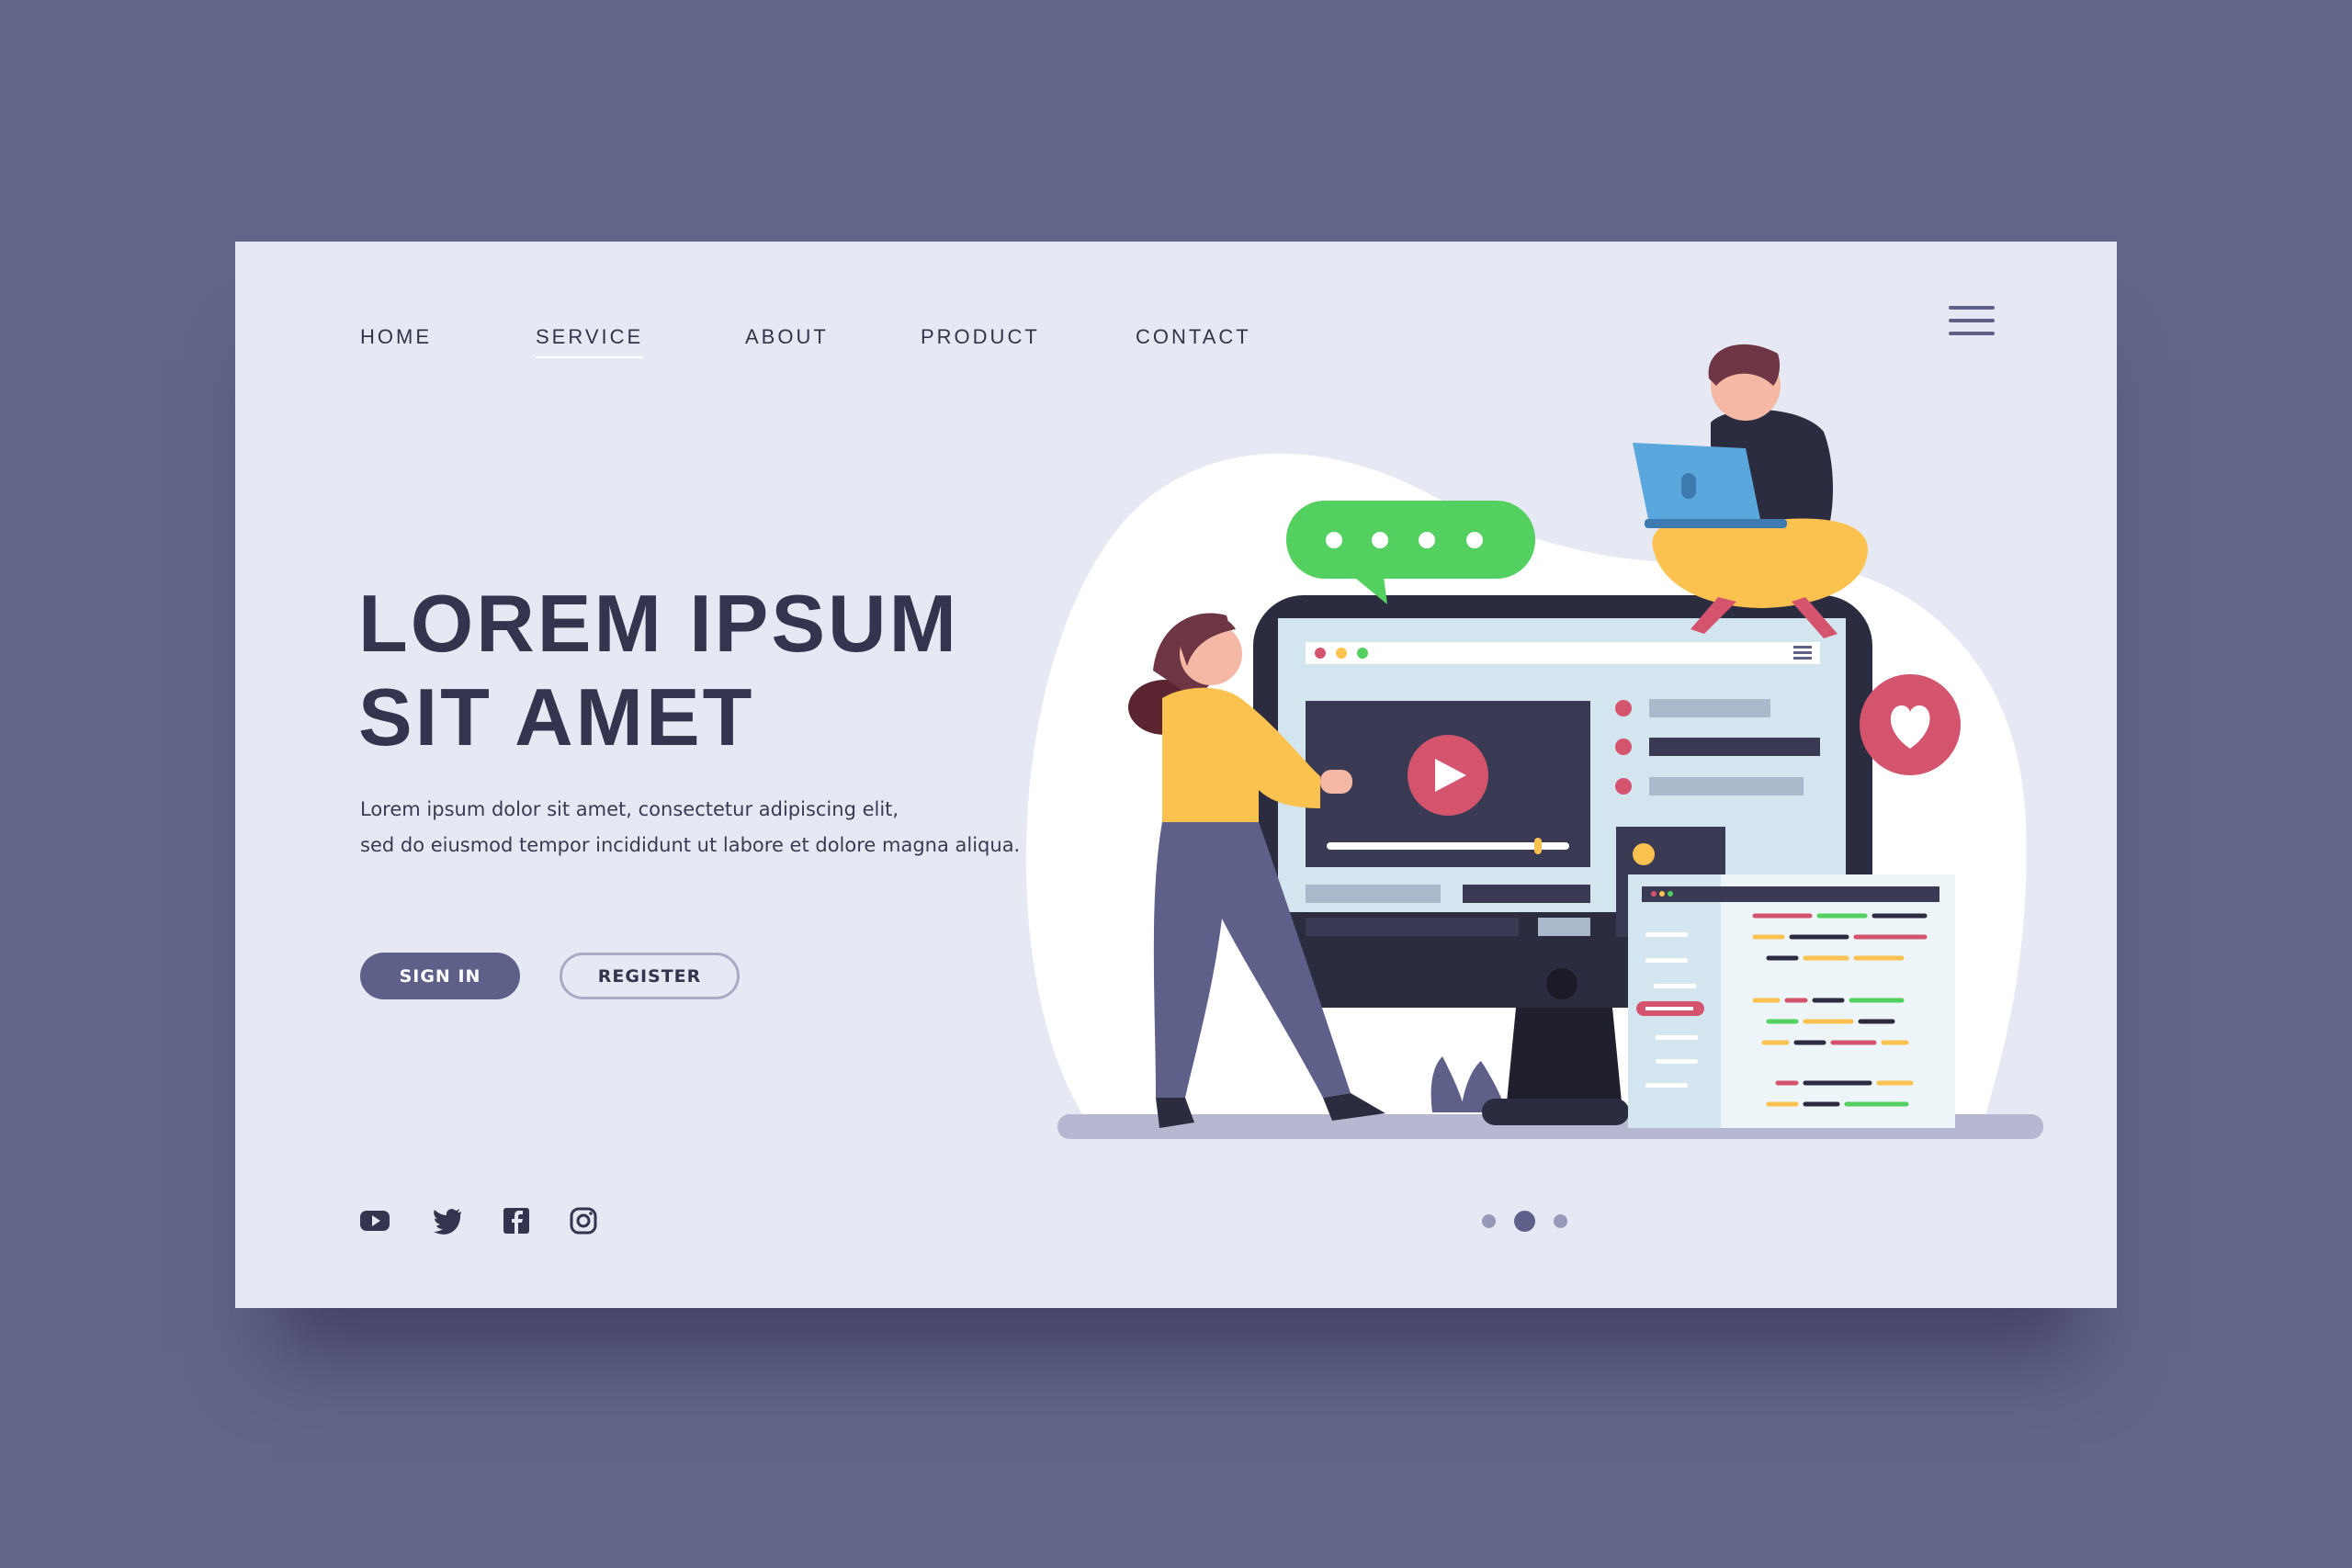 This screenshot has height=1568, width=2352. I want to click on nav-home: HOME, so click(396, 337).